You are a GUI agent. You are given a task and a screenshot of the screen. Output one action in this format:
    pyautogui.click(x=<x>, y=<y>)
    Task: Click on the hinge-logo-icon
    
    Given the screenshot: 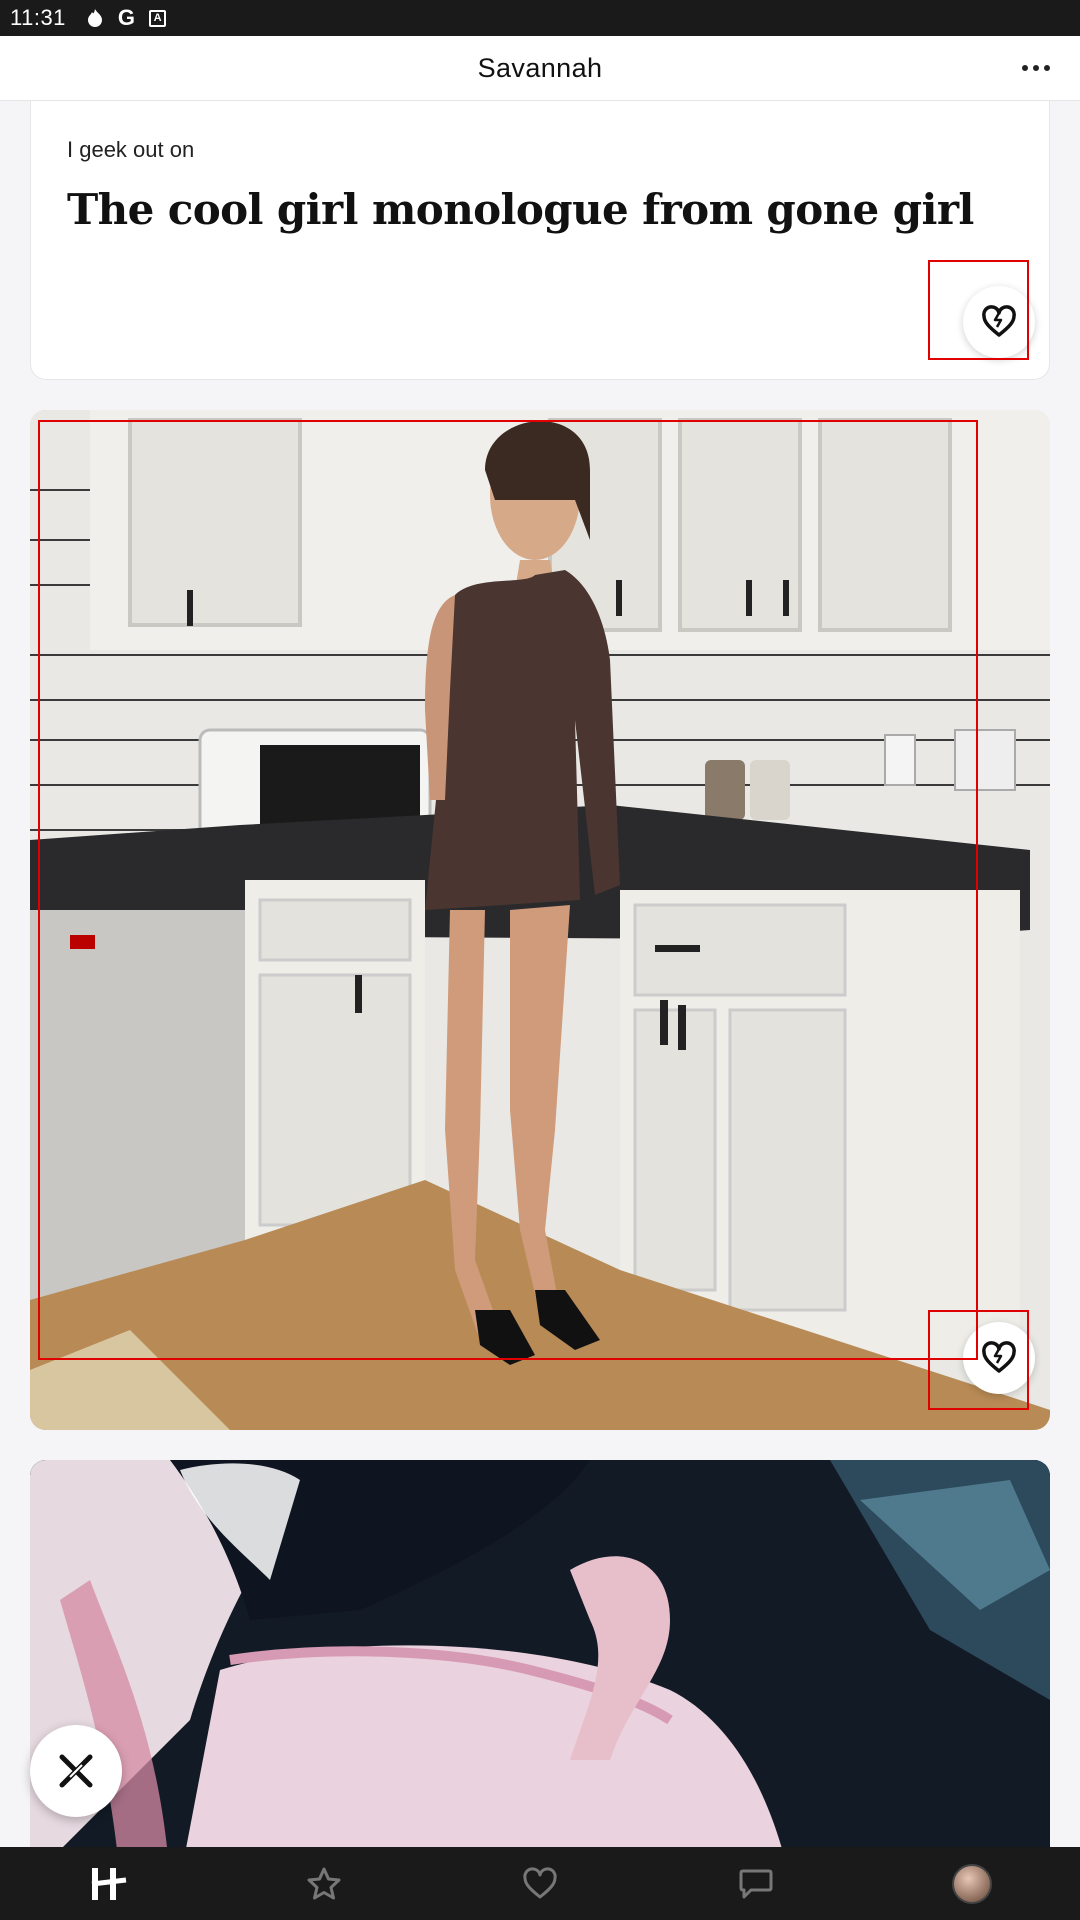 What is the action you would take?
    pyautogui.click(x=109, y=1883)
    